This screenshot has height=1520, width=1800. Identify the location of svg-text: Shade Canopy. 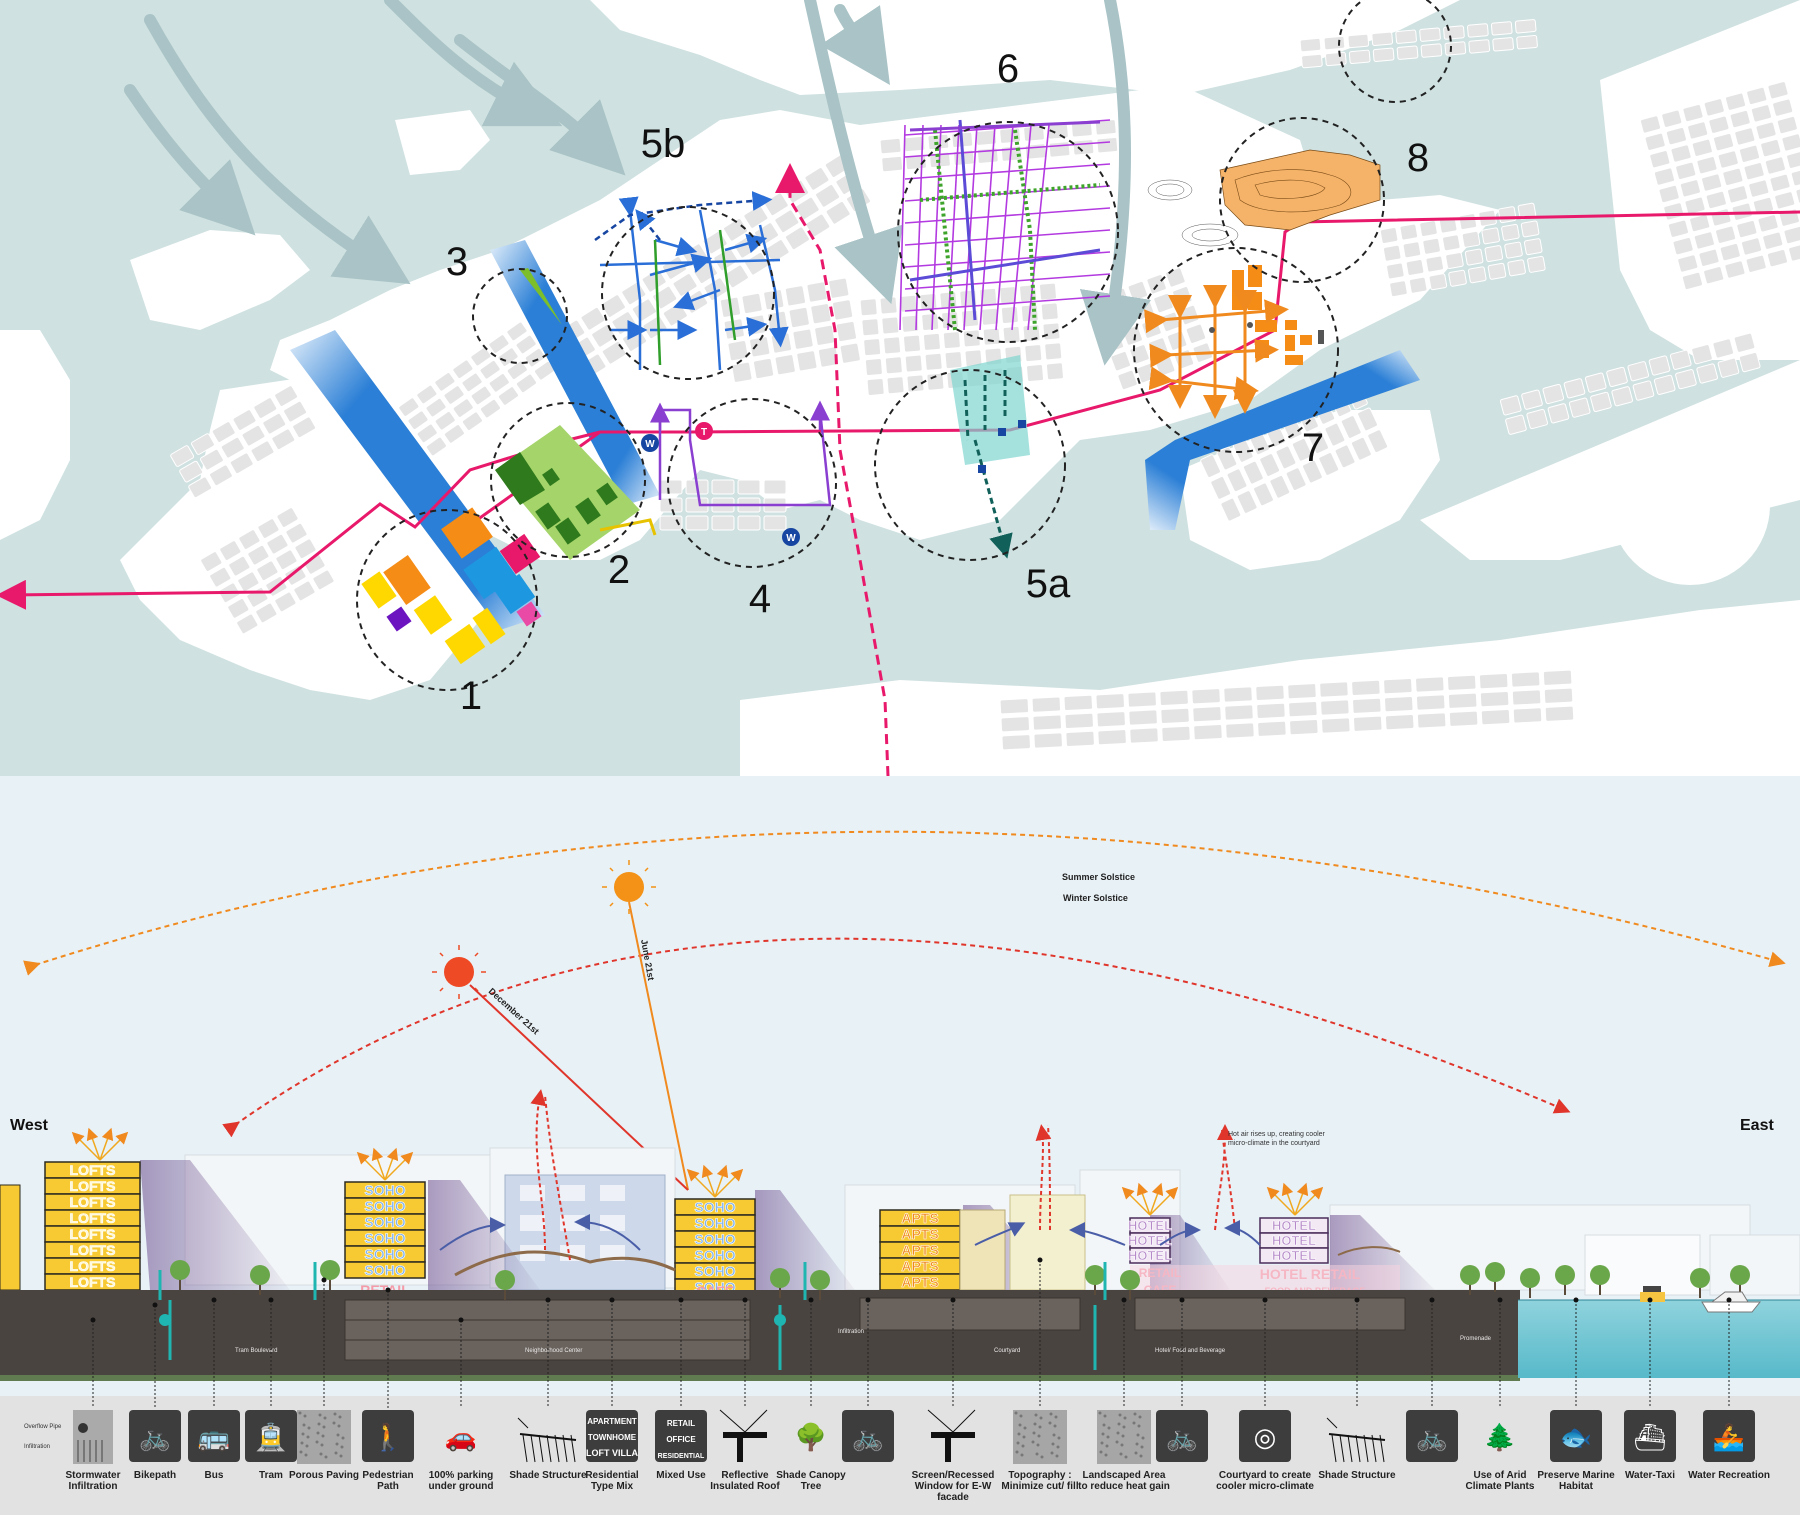
(811, 1475).